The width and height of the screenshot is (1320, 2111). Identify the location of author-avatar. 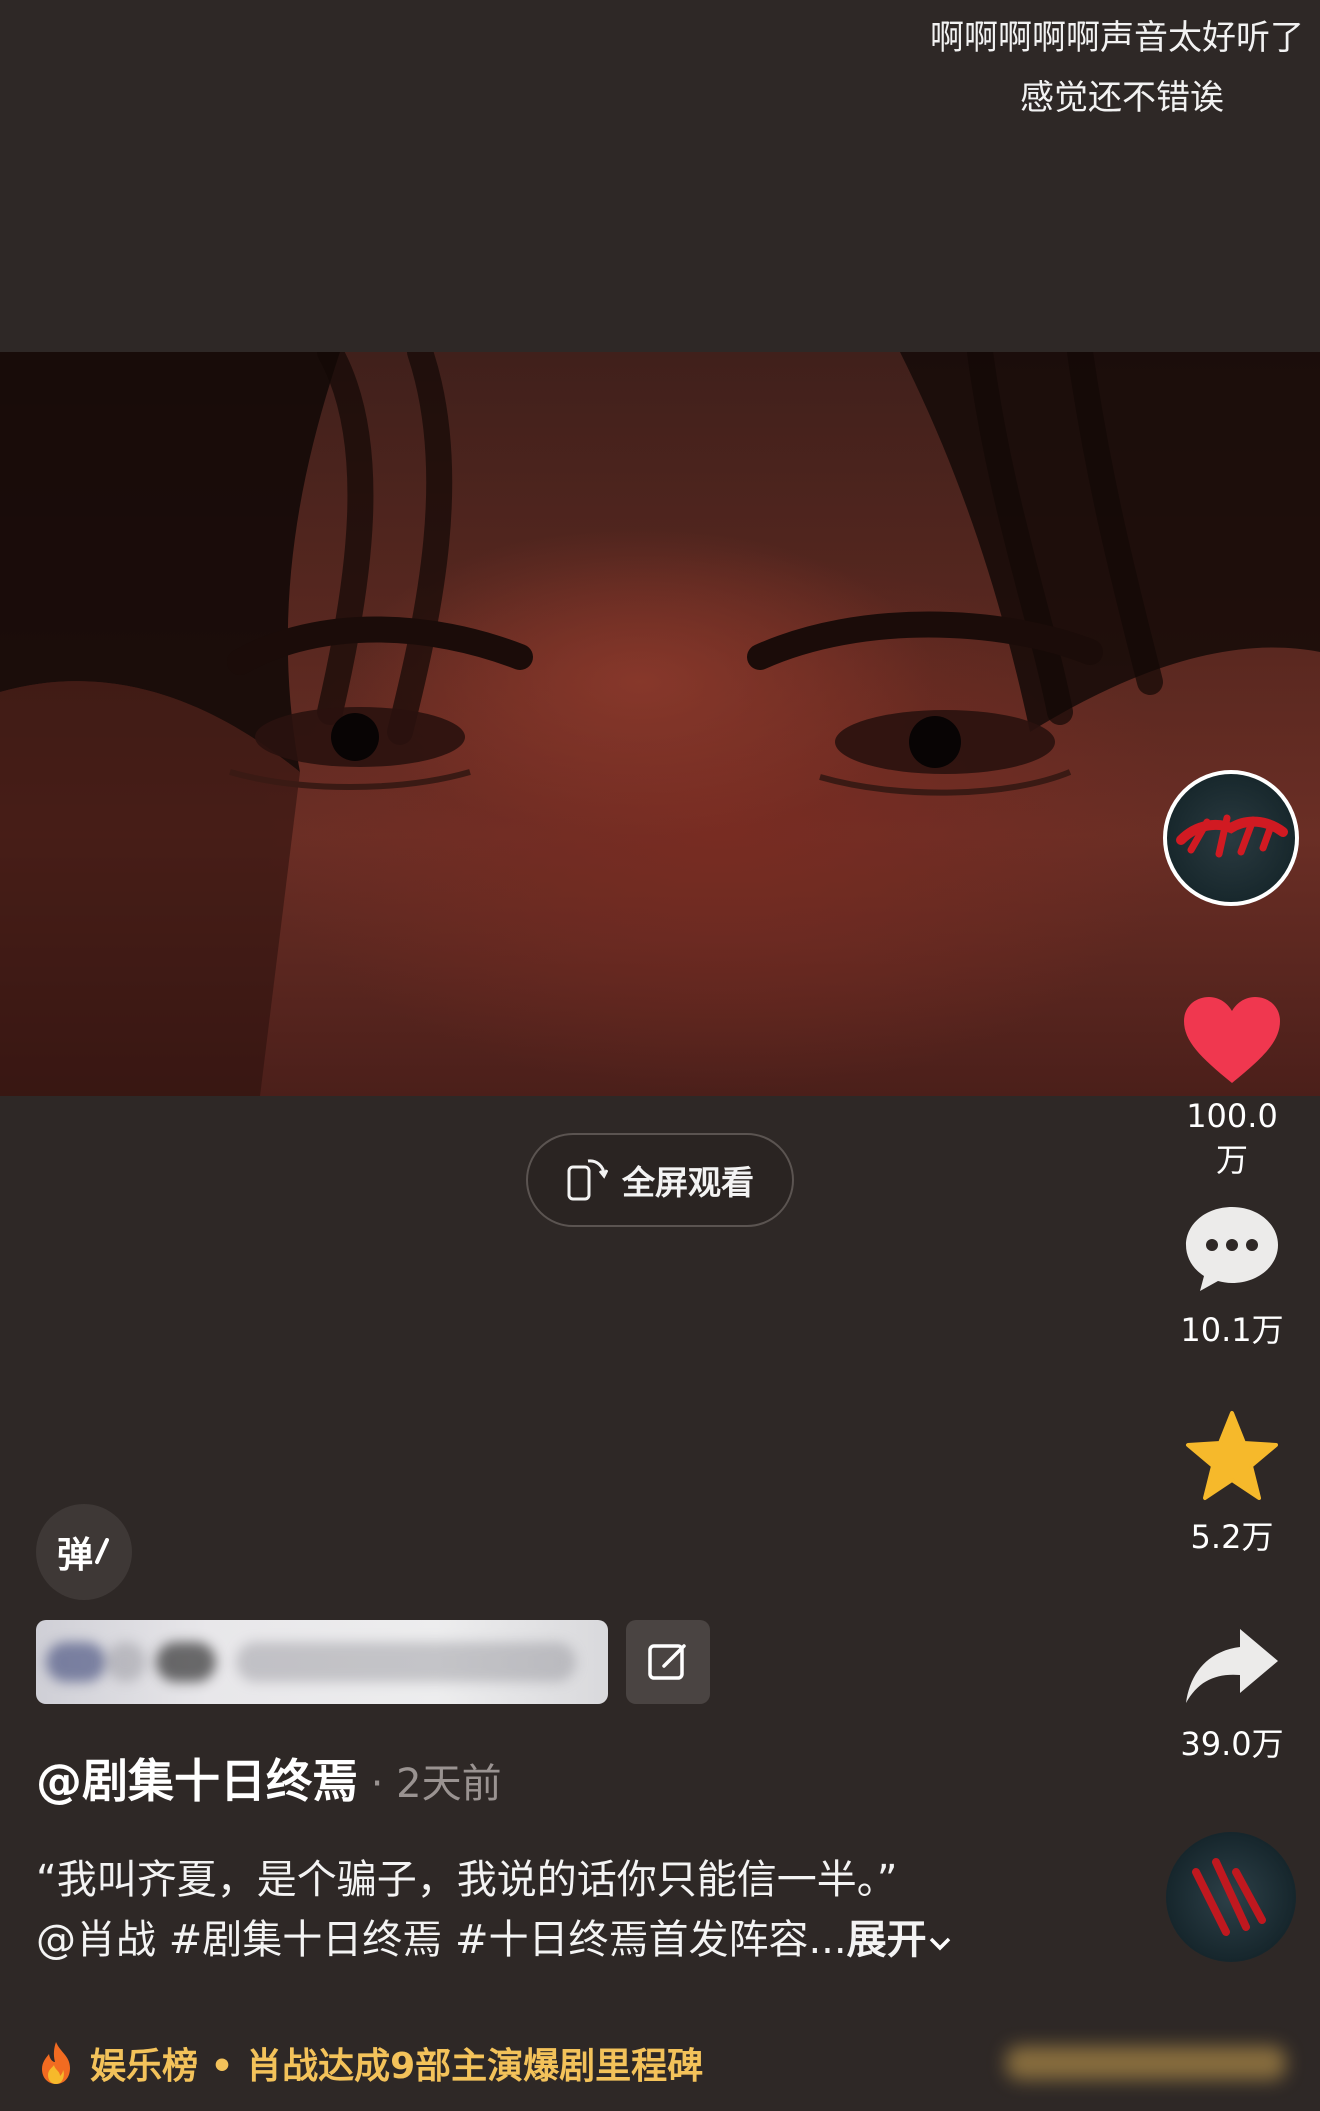
(1231, 838).